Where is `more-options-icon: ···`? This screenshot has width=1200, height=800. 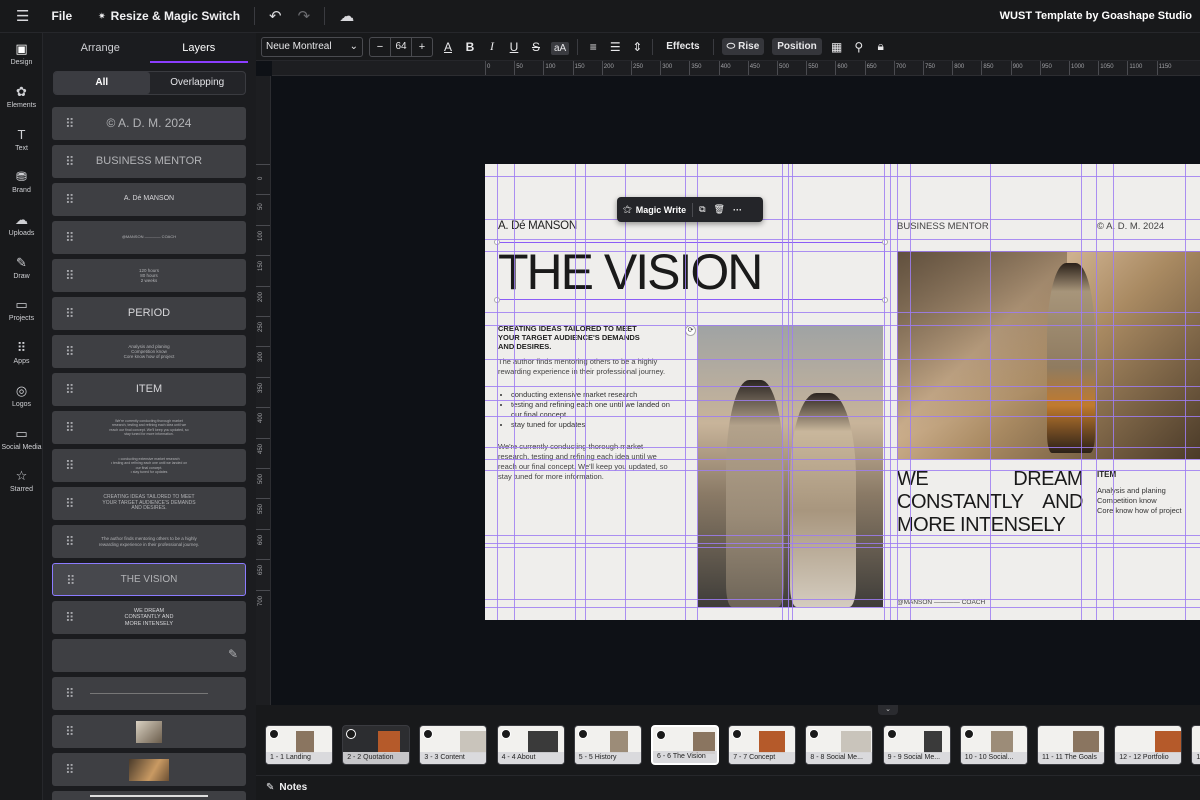
more-options-icon: ··· is located at coordinates (737, 210).